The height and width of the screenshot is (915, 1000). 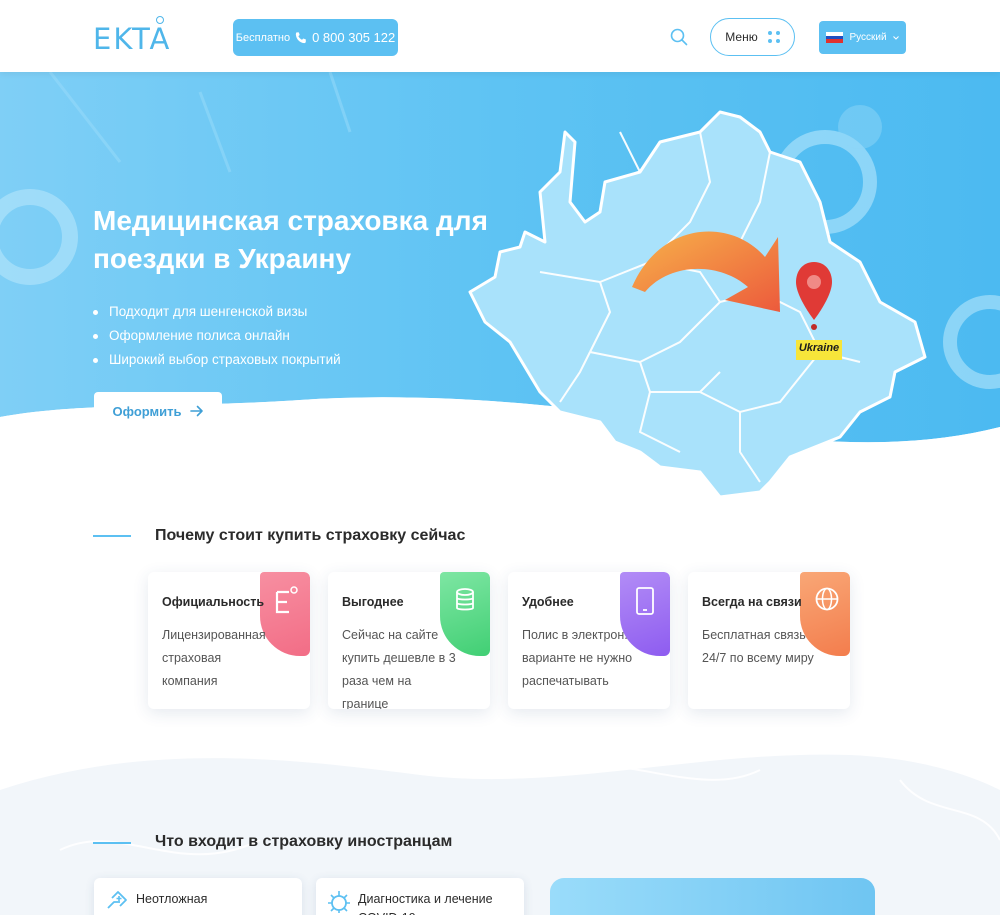 I want to click on language-select: Русский, so click(x=862, y=37).